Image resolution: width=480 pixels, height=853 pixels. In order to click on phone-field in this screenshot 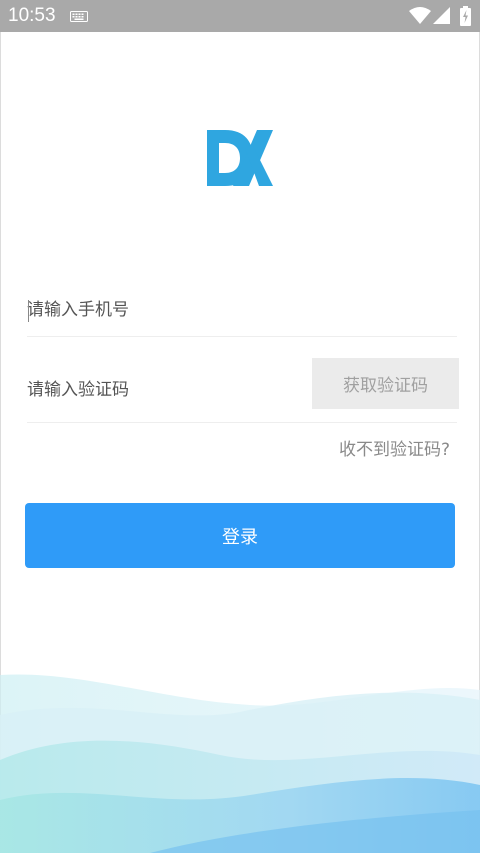, I will do `click(242, 312)`.